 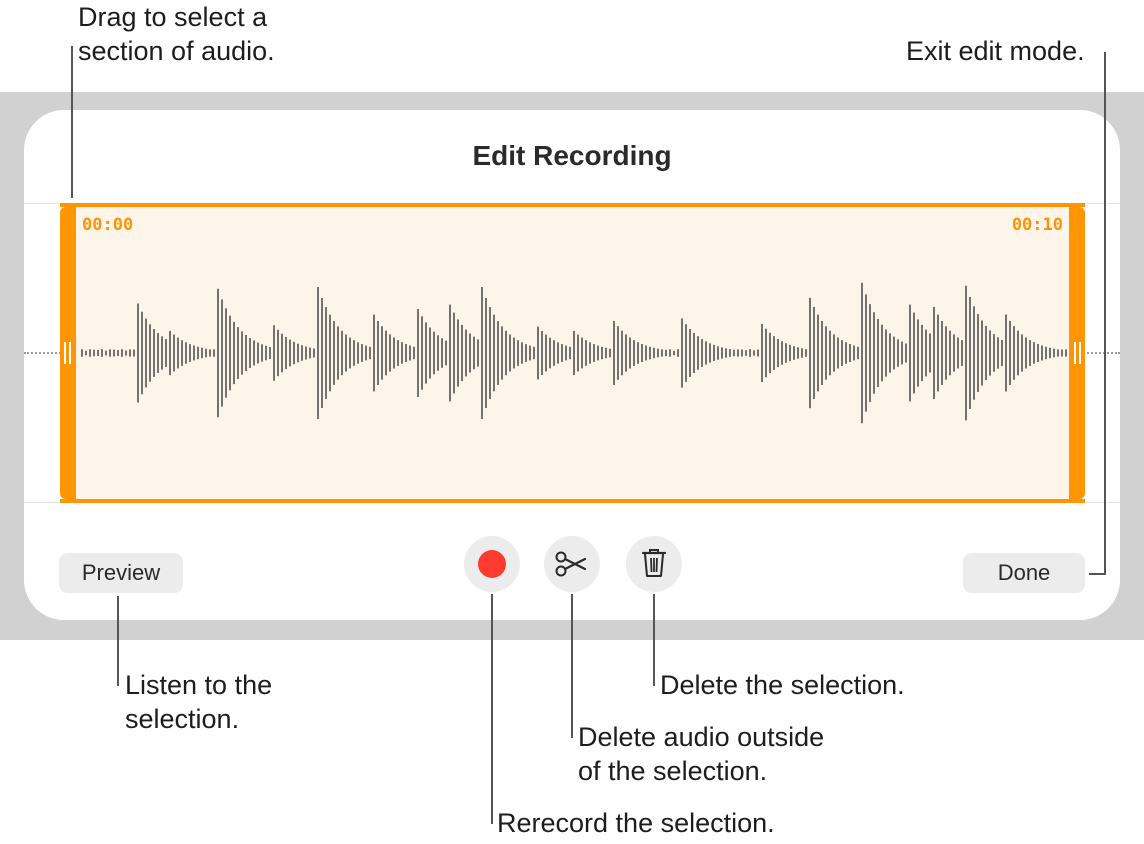 What do you see at coordinates (654, 640) in the screenshot?
I see `leader-delete` at bounding box center [654, 640].